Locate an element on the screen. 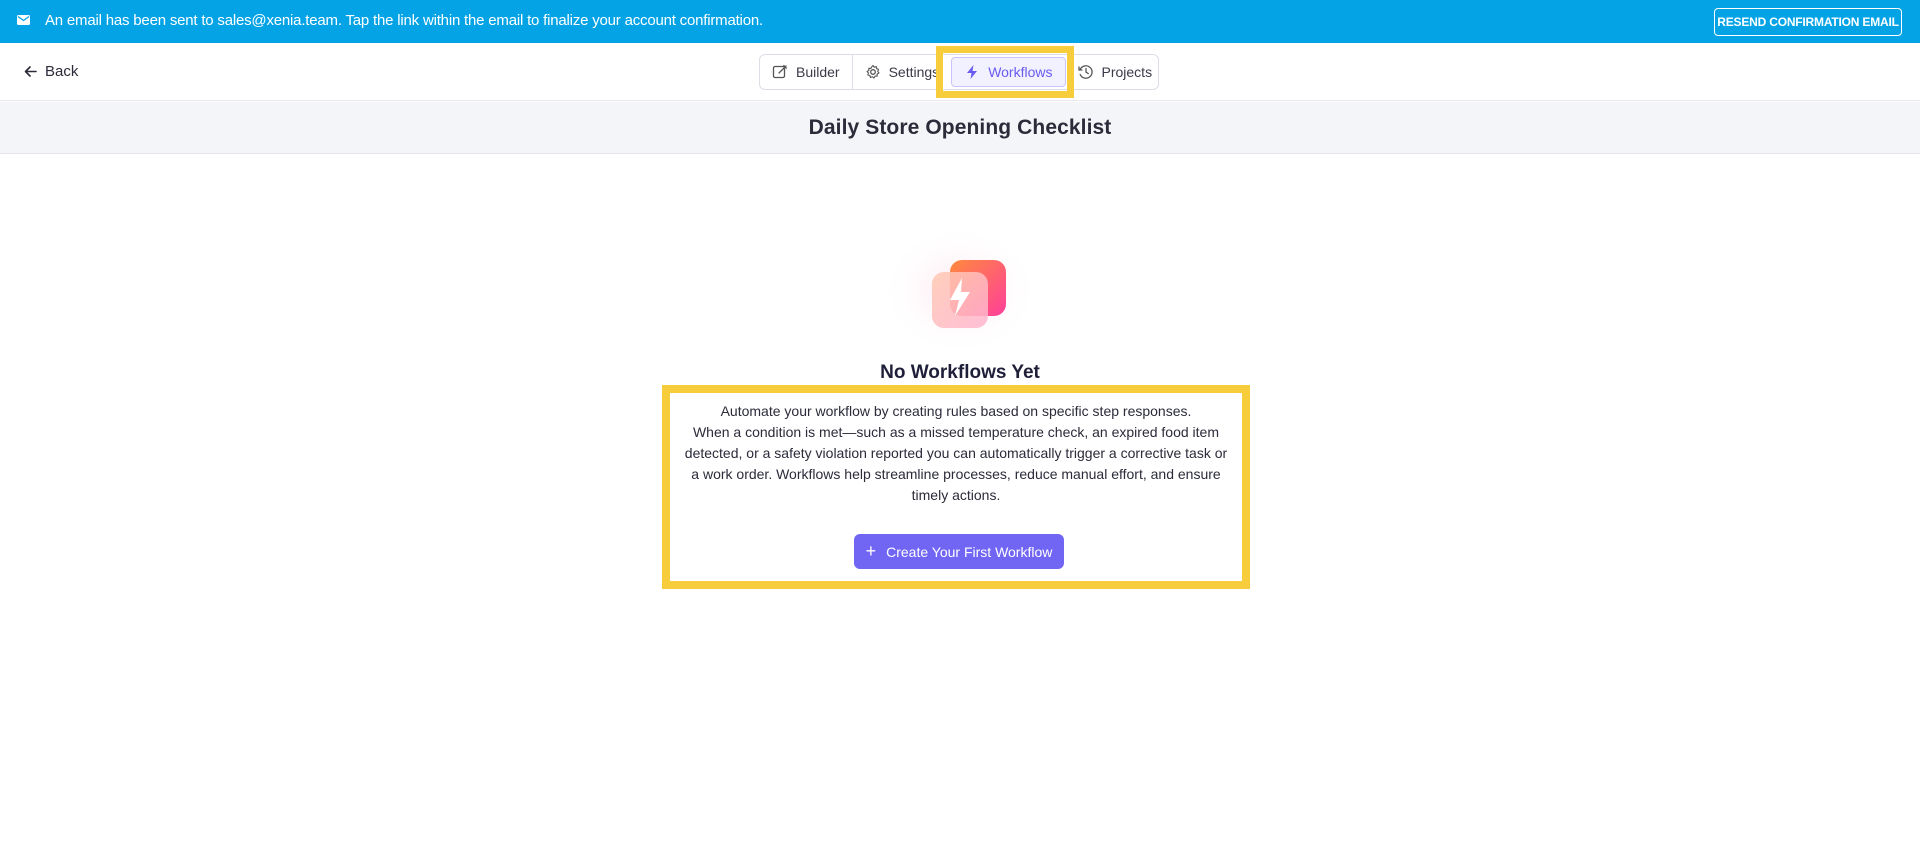  back-label: Back is located at coordinates (62, 71).